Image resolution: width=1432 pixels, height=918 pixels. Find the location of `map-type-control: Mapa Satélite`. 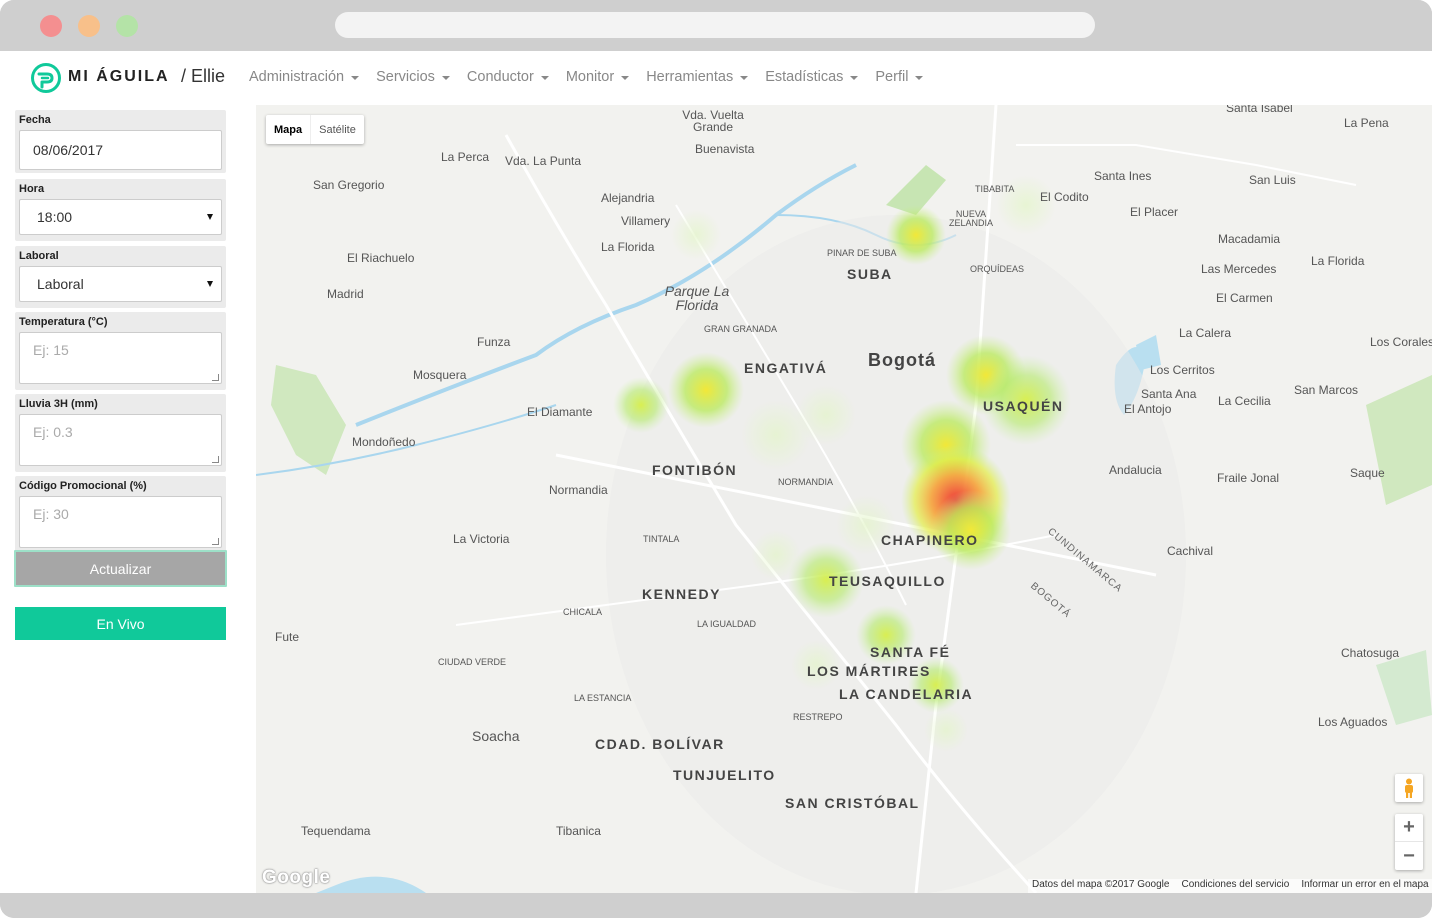

map-type-control: Mapa Satélite is located at coordinates (315, 129).